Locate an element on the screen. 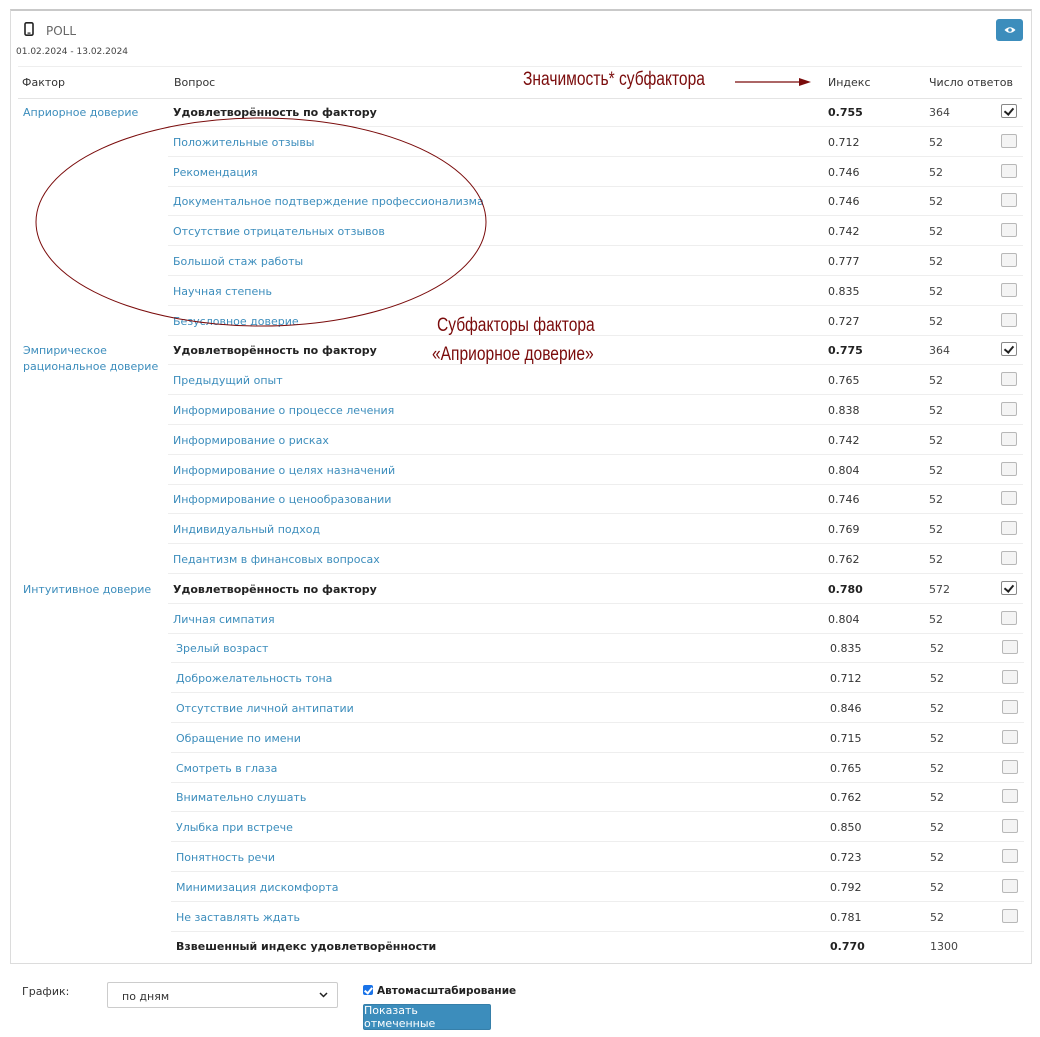  autoscale-checkbox is located at coordinates (368, 990).